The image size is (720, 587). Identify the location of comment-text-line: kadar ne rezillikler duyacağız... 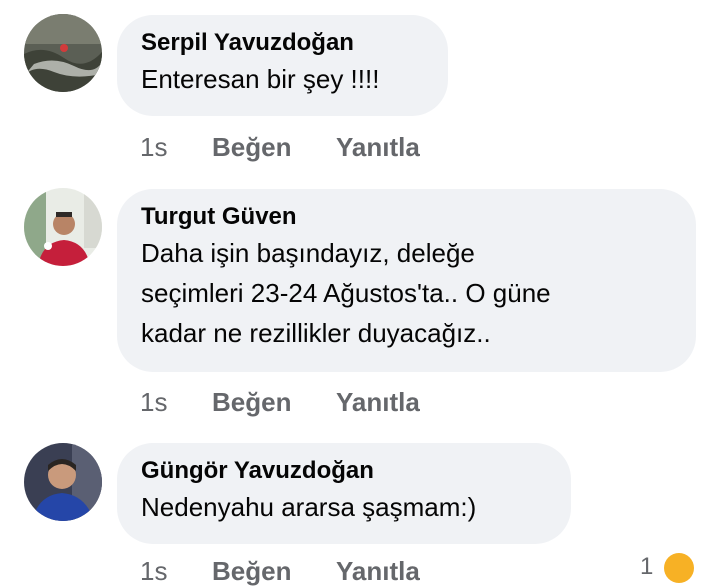
(316, 333).